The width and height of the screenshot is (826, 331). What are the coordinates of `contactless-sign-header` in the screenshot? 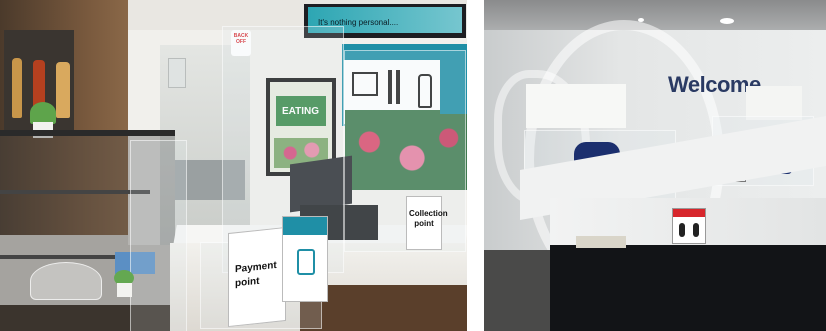 It's located at (305, 226).